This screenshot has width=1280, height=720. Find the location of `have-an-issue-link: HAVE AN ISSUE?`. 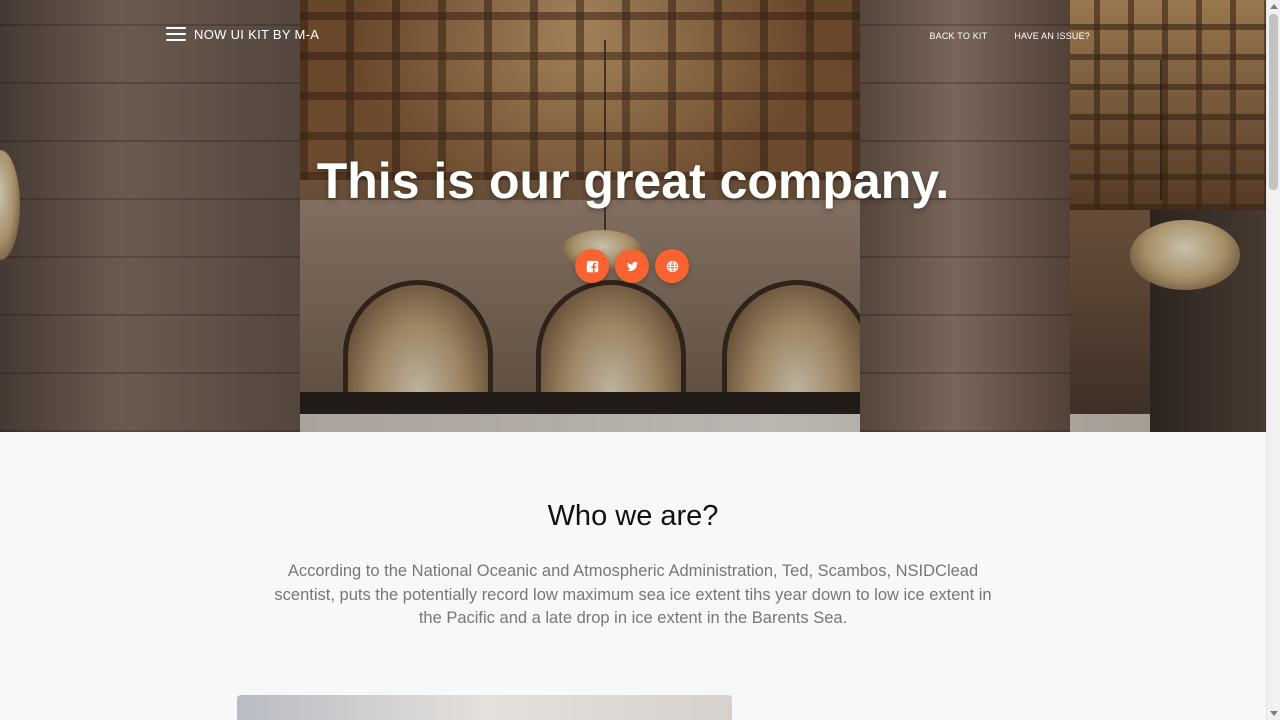

have-an-issue-link: HAVE AN ISSUE? is located at coordinates (1052, 36).